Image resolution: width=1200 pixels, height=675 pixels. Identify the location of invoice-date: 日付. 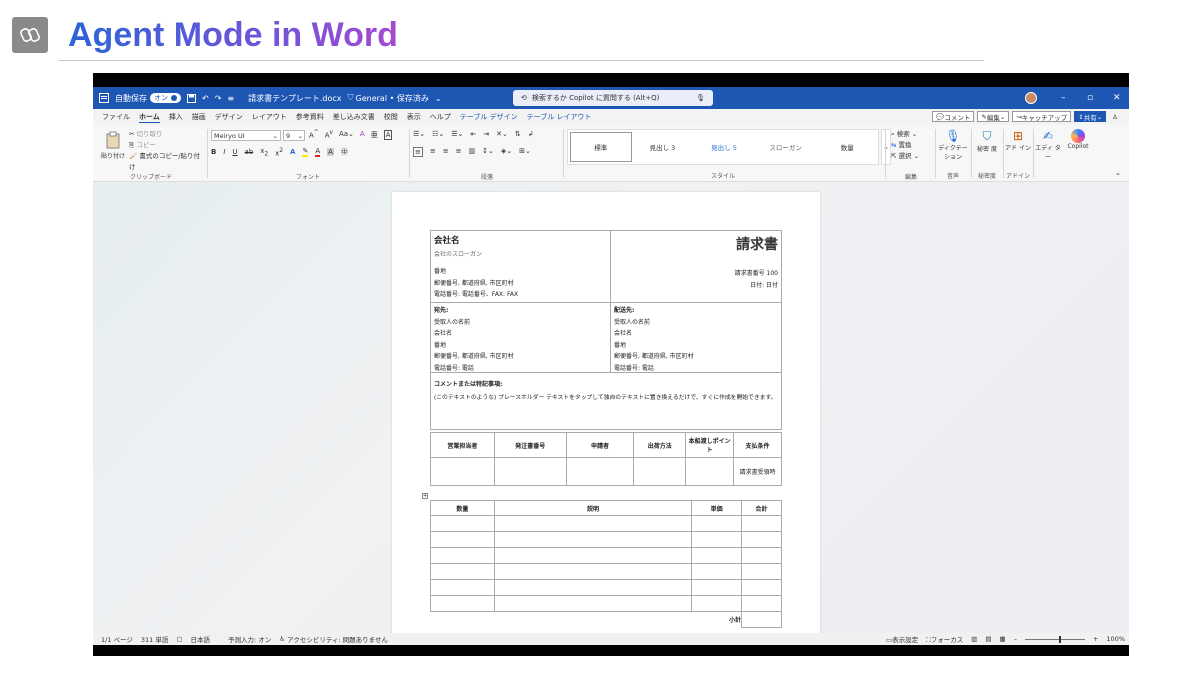
(696, 286).